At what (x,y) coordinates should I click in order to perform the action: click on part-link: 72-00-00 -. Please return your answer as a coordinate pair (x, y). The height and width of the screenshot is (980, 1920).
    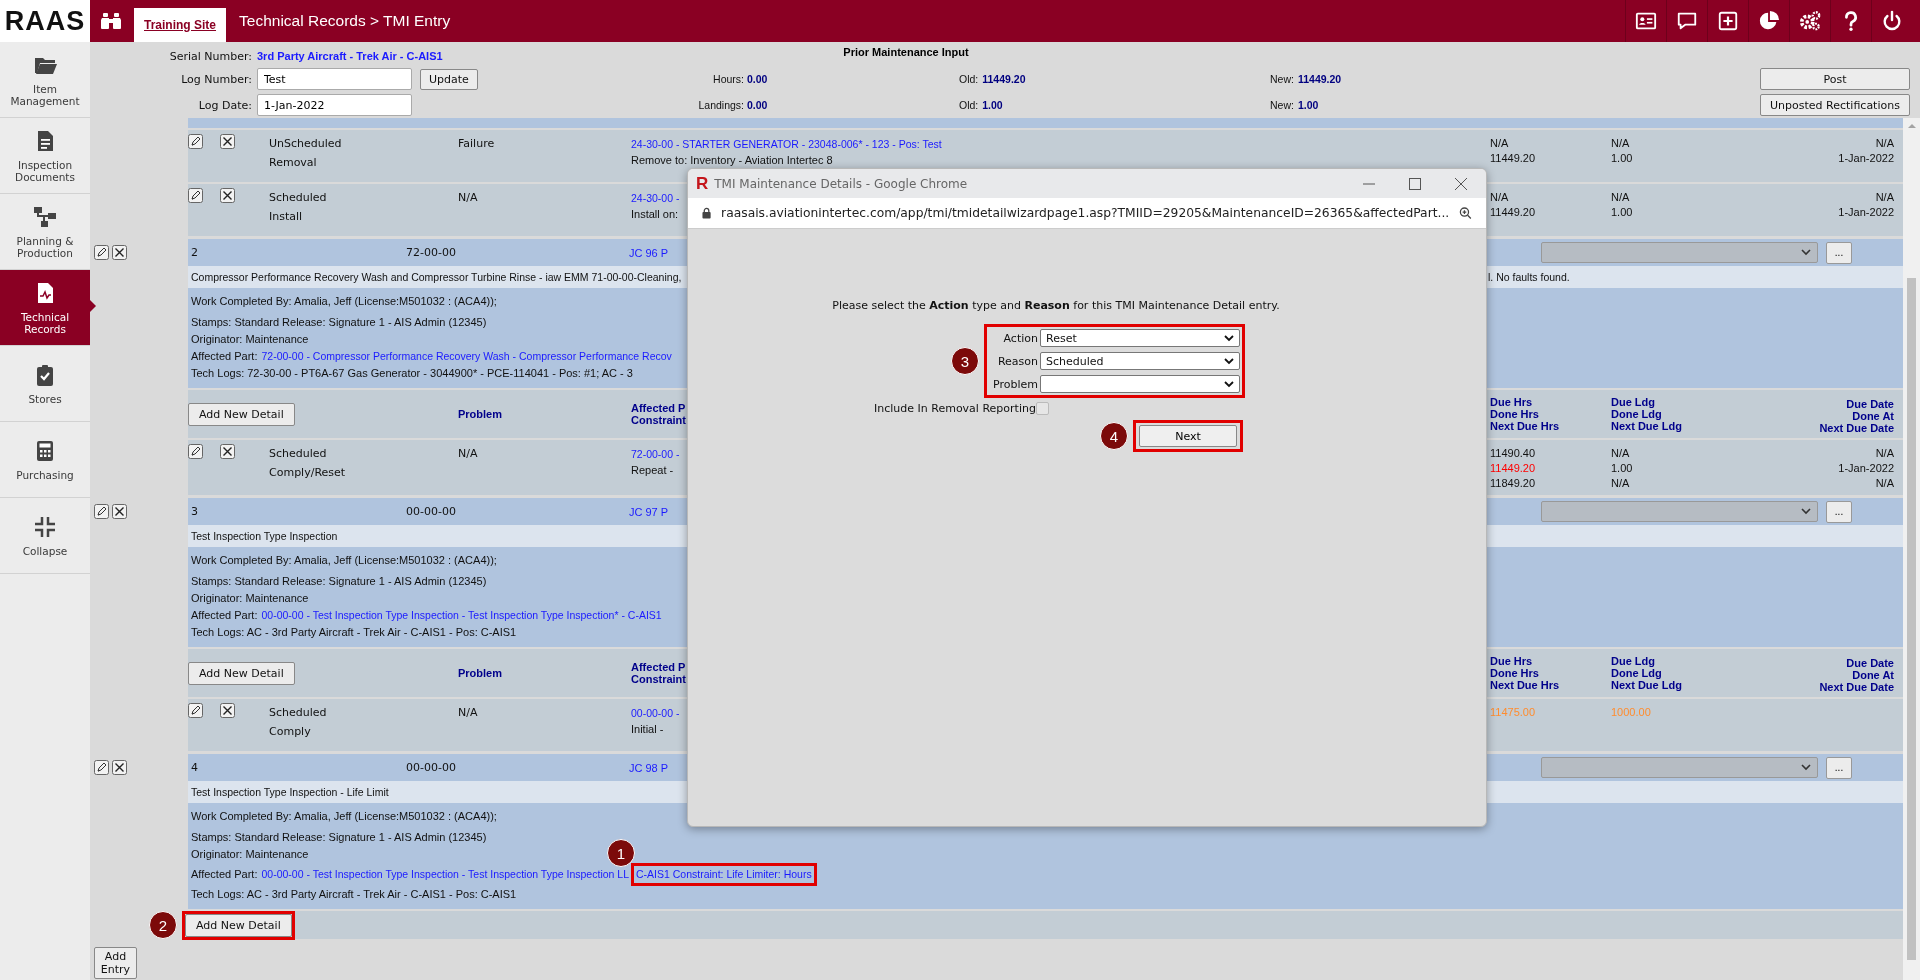
    Looking at the image, I should click on (655, 454).